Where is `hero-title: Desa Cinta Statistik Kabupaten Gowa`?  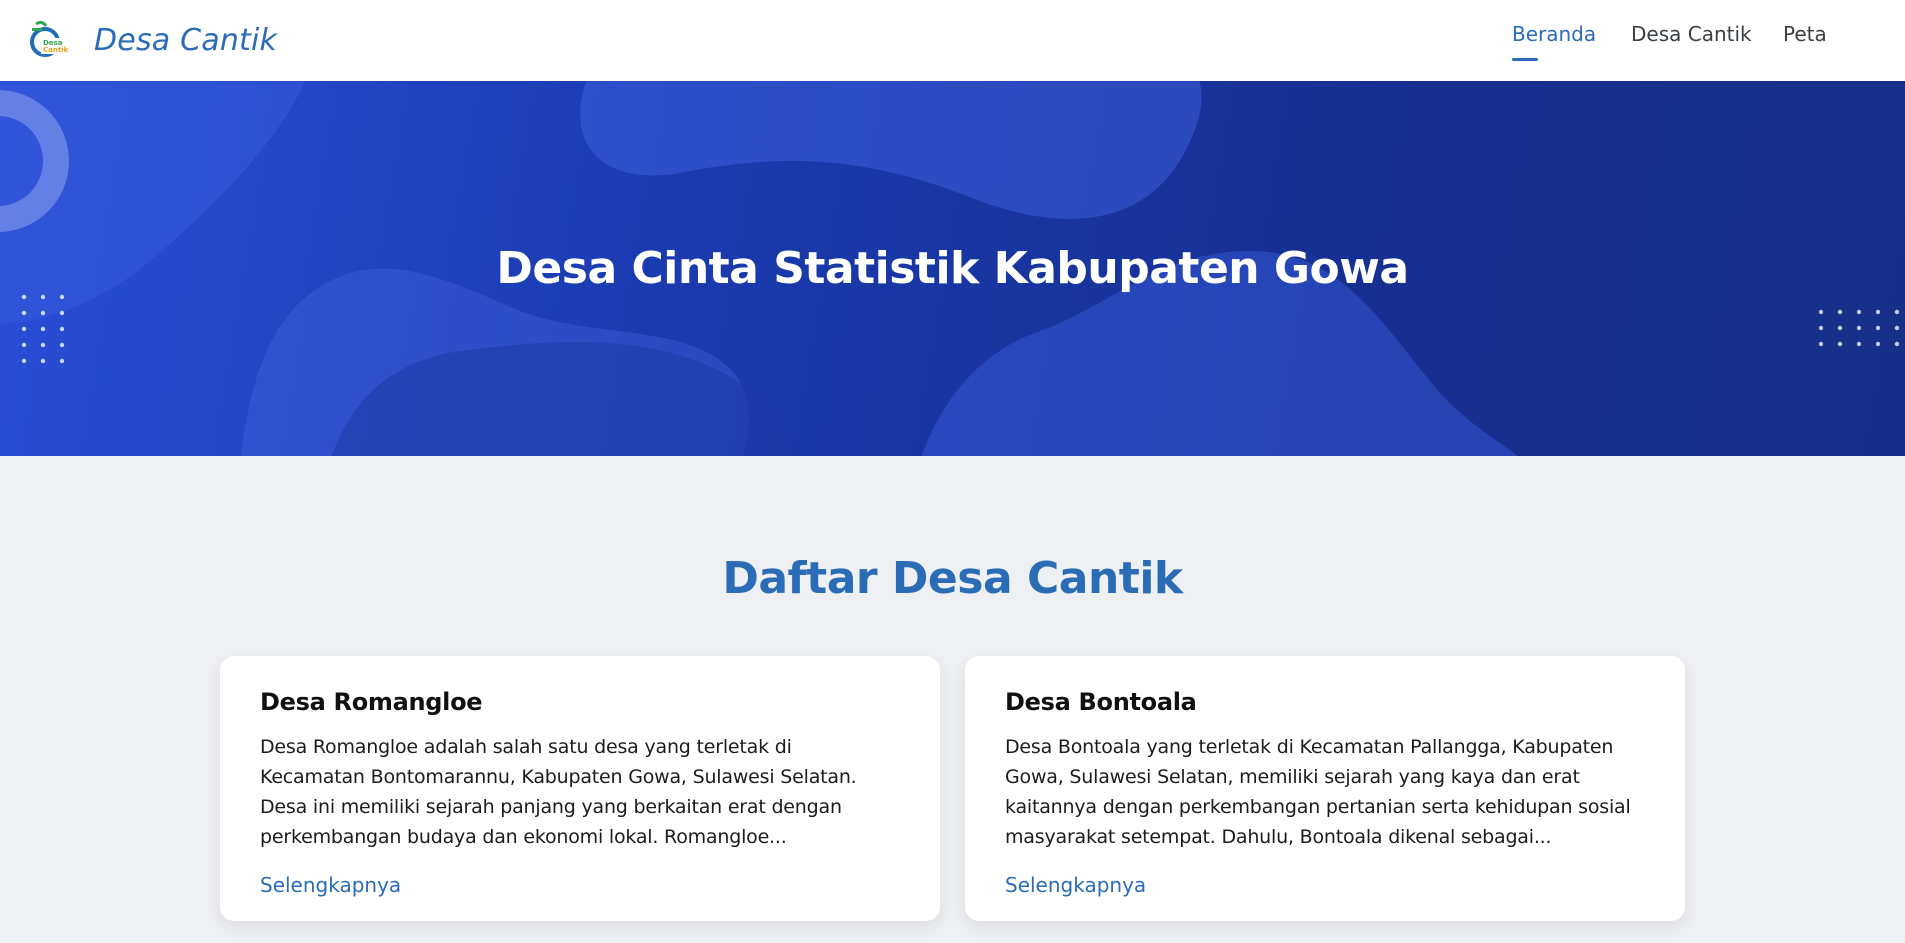
hero-title: Desa Cinta Statistik Kabupaten Gowa is located at coordinates (952, 268).